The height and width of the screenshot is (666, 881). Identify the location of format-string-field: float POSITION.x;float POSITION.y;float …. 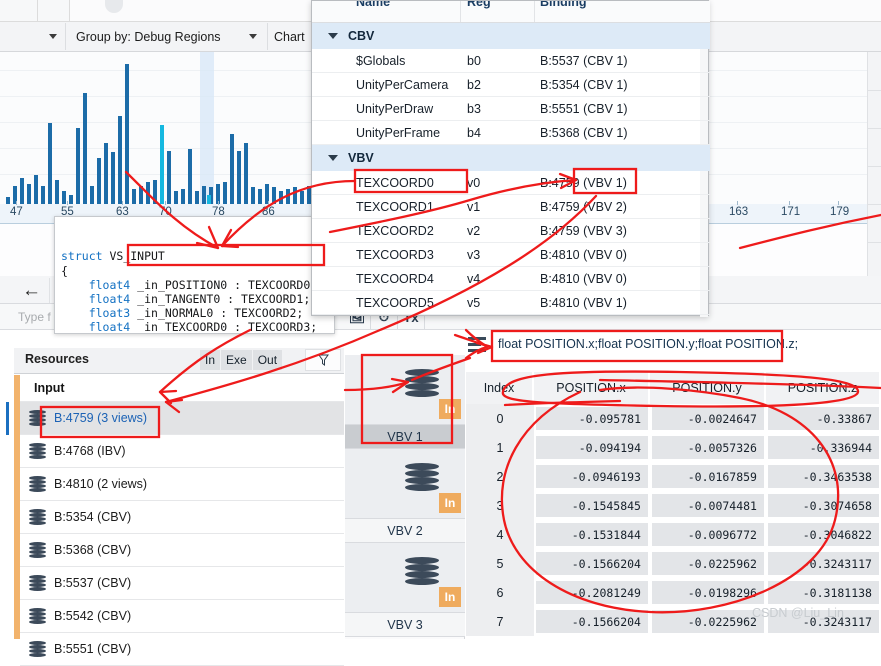
(648, 344).